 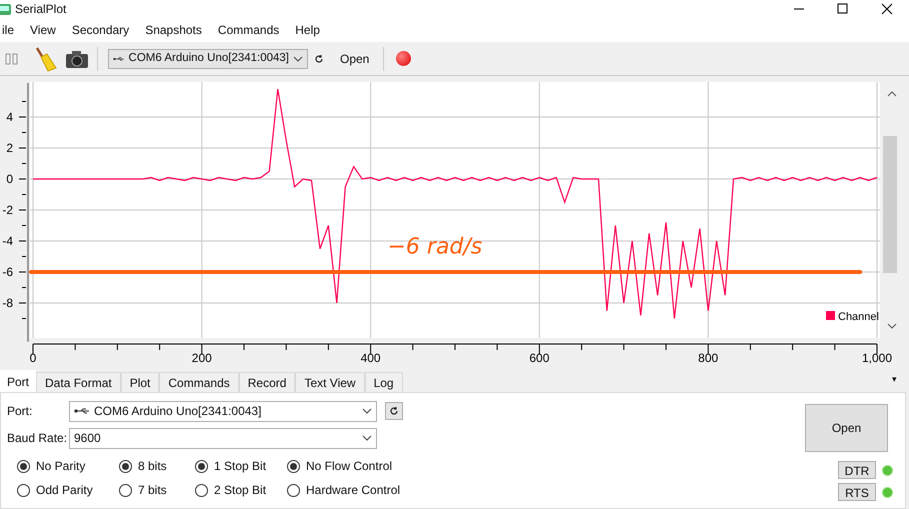 I want to click on tab: Log, so click(x=383, y=382).